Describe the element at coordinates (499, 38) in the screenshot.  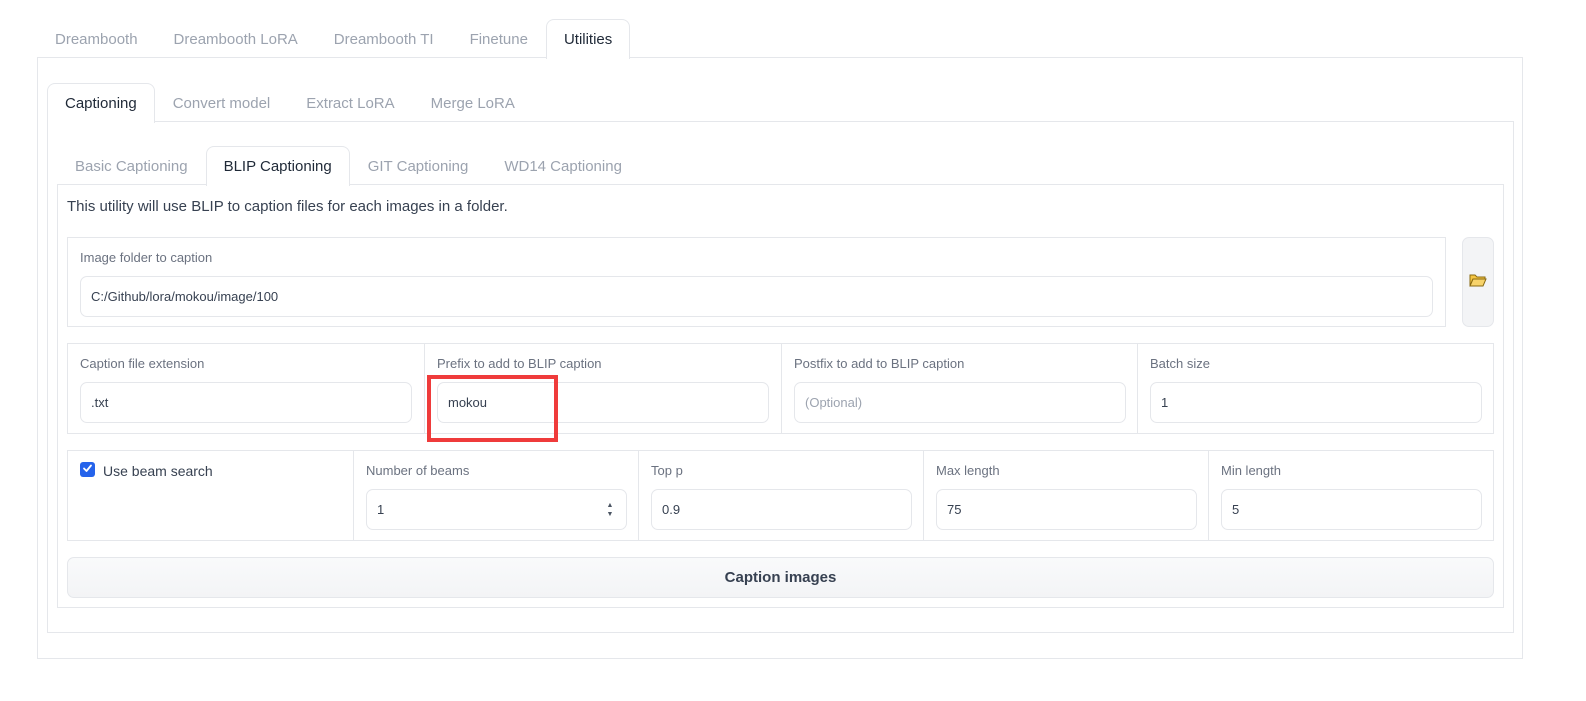
I see `tab-finetune: Finetune` at that location.